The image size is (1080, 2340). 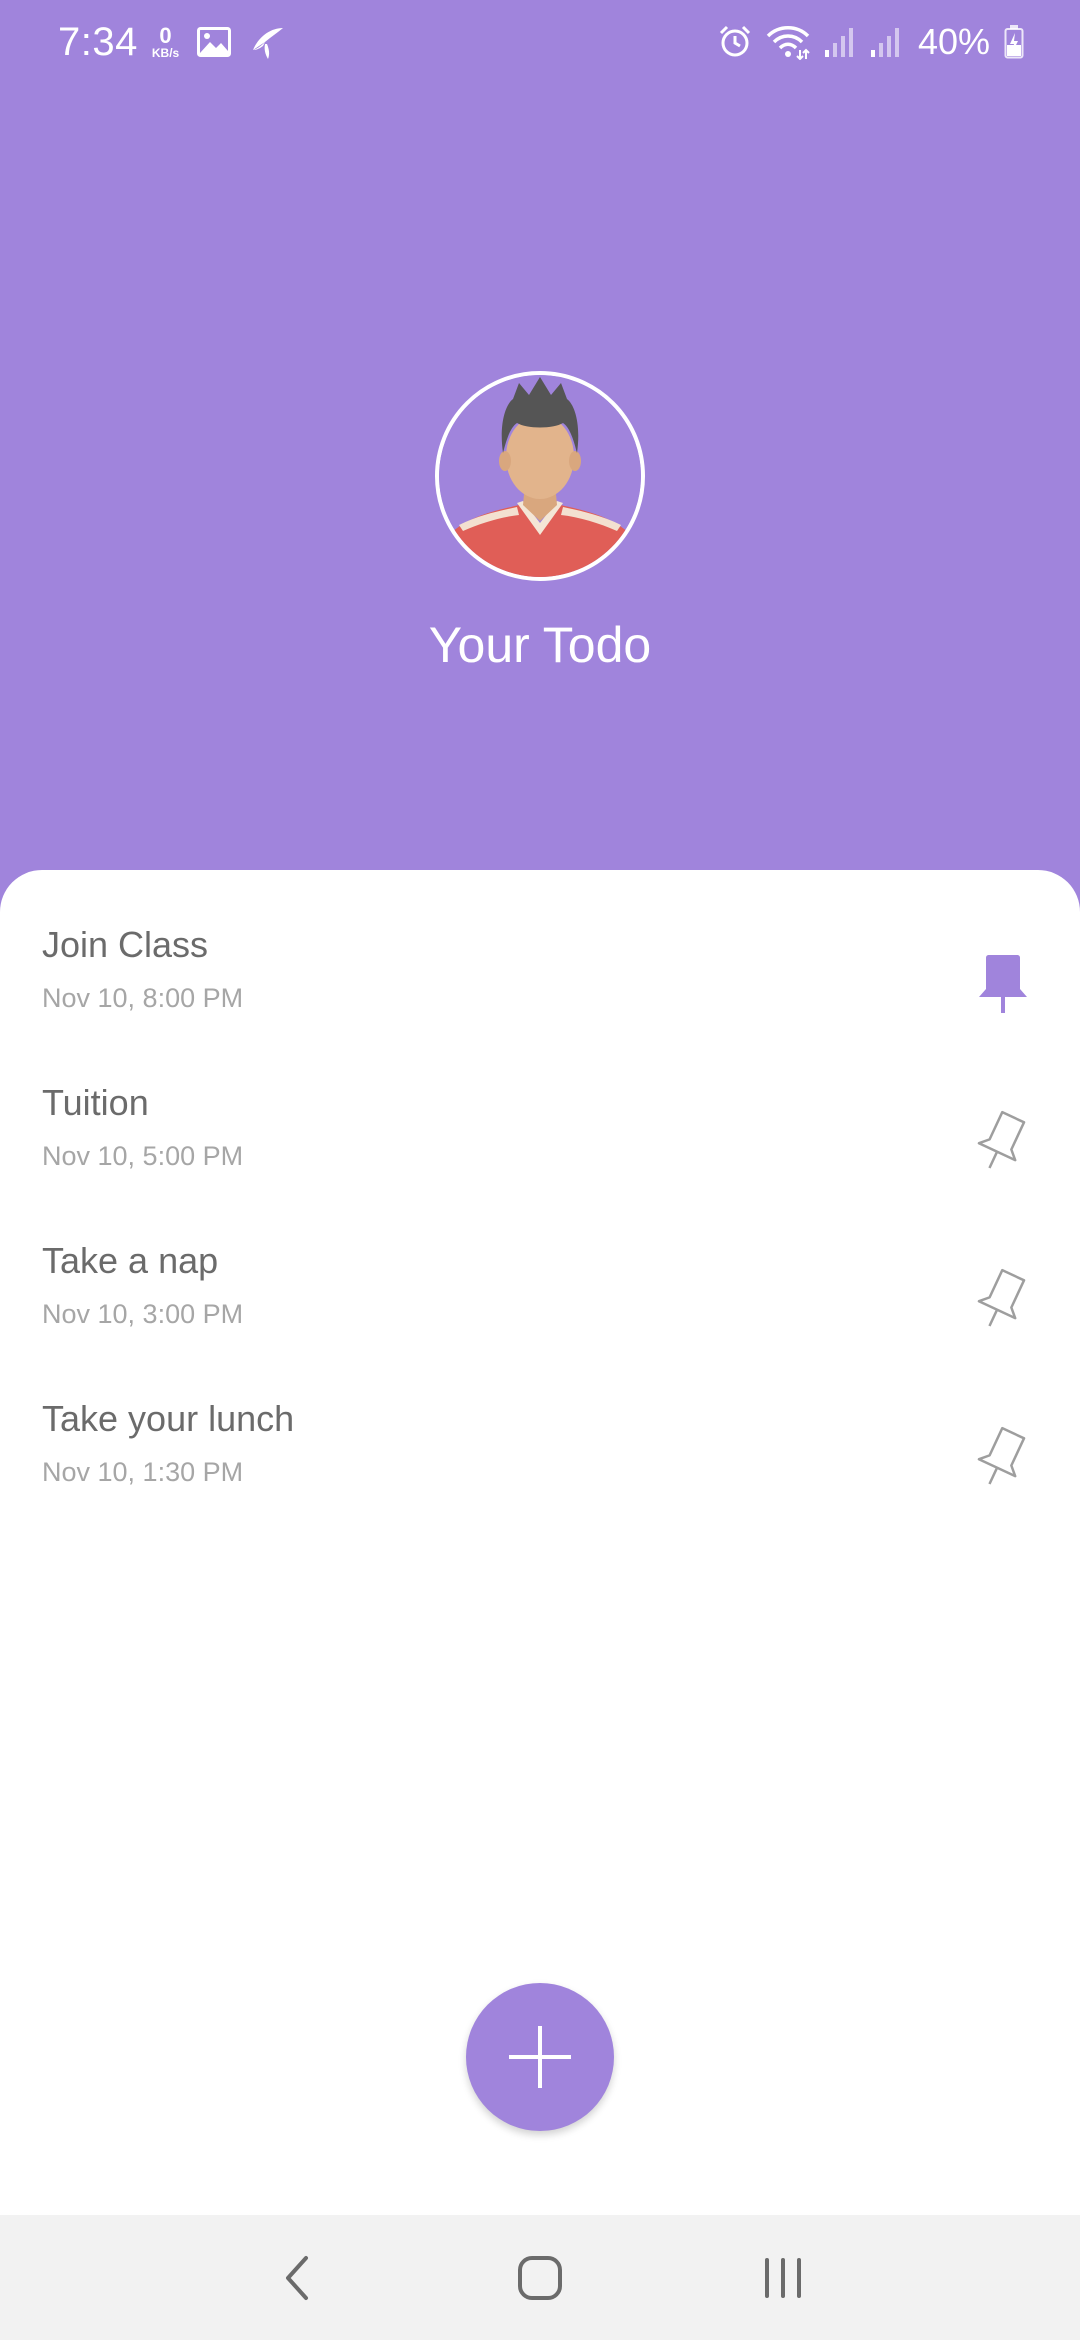 I want to click on status-time: 7:34, so click(x=98, y=41).